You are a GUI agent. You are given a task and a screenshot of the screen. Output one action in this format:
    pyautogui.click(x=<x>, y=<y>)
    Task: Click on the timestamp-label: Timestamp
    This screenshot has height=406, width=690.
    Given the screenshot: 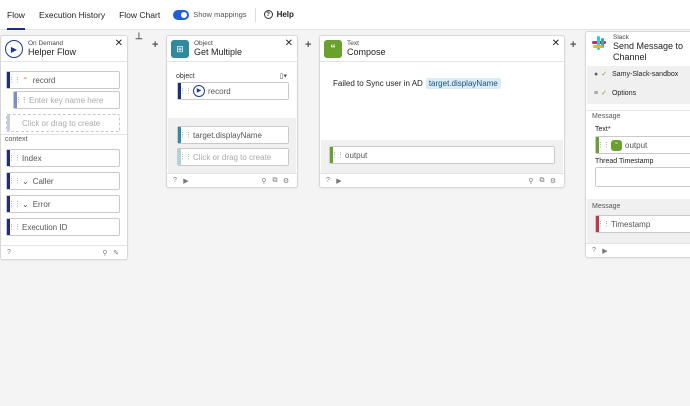 What is the action you would take?
    pyautogui.click(x=631, y=224)
    